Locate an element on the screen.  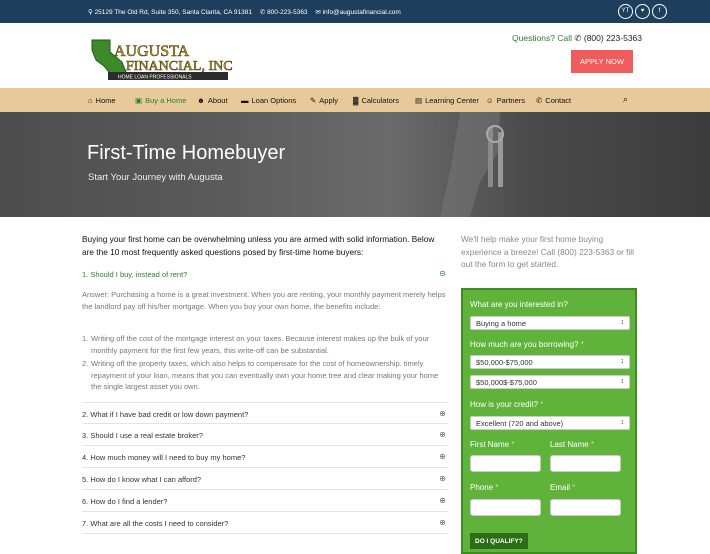
edit-icon: ✎ is located at coordinates (313, 100).